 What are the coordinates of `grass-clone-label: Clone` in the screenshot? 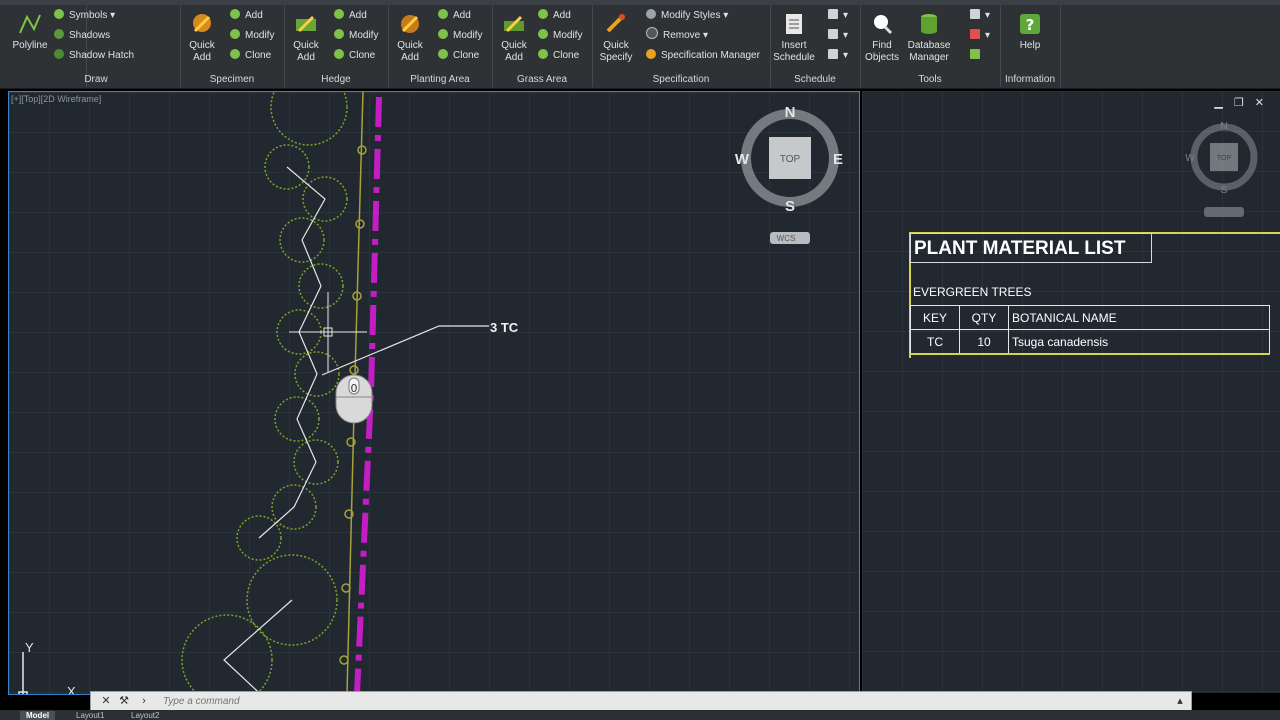 It's located at (566, 55).